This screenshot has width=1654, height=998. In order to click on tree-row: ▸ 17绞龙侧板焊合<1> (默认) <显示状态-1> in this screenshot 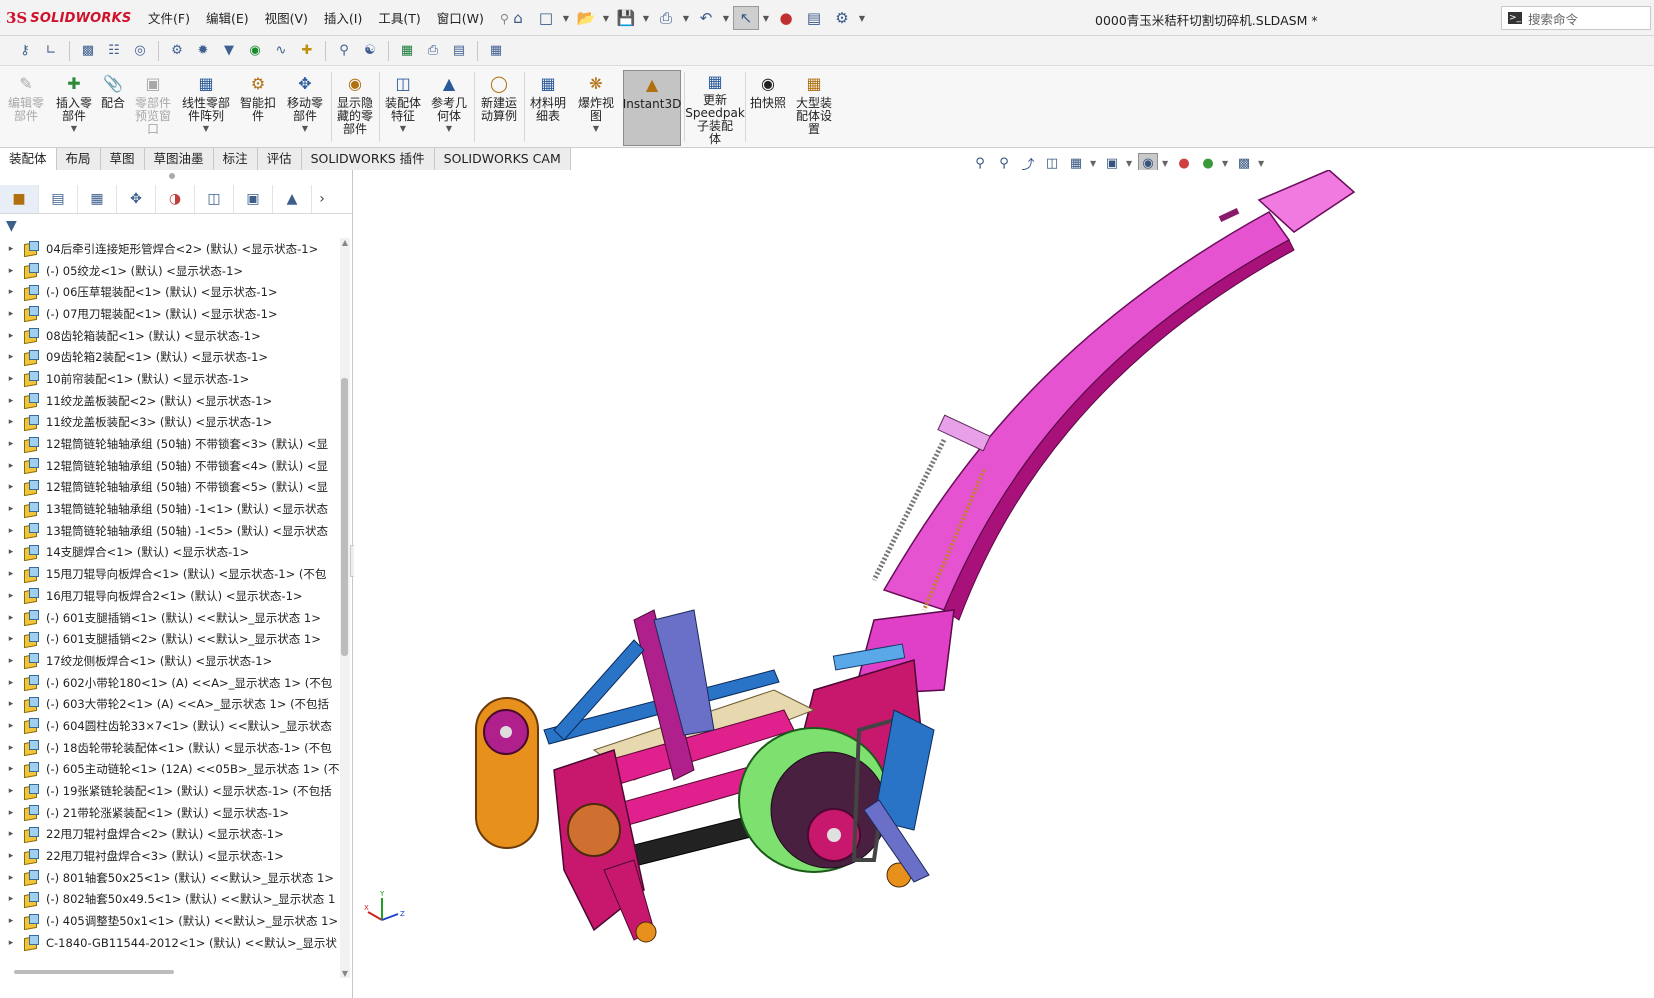, I will do `click(170, 661)`.